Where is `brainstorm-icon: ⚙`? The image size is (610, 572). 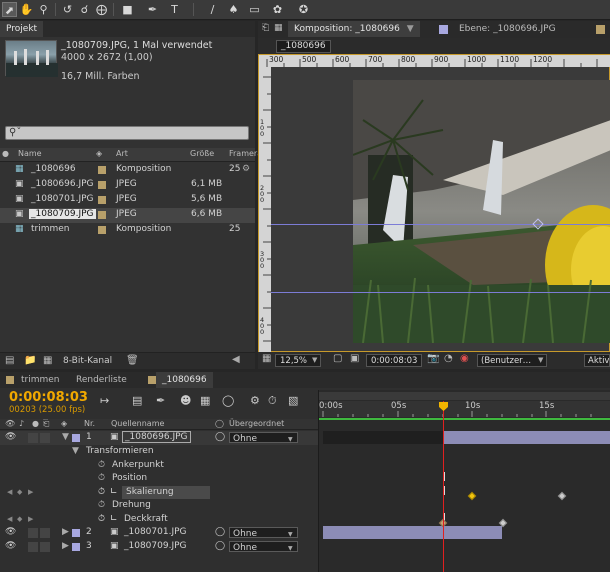
brainstorm-icon: ⚙ is located at coordinates (255, 400).